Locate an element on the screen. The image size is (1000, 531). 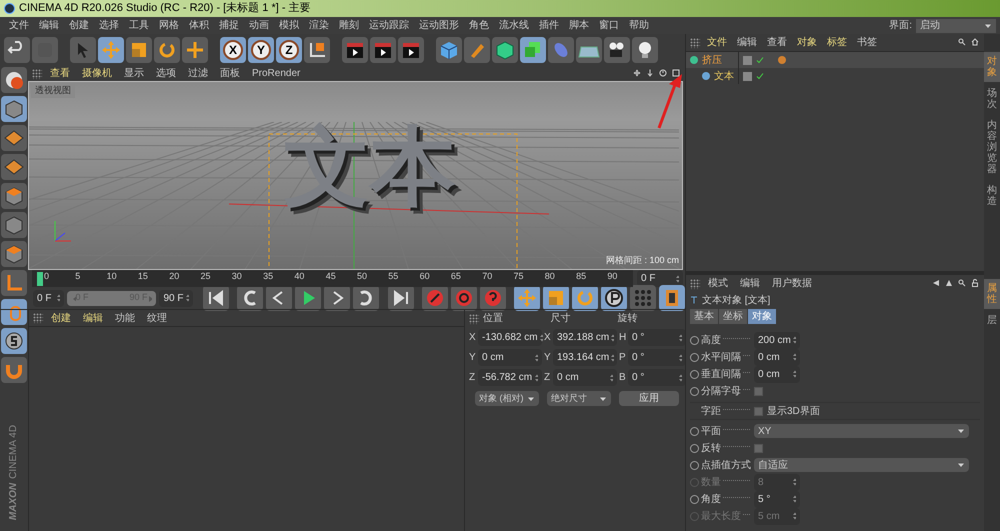
menu-item: 动画 is located at coordinates (259, 25).